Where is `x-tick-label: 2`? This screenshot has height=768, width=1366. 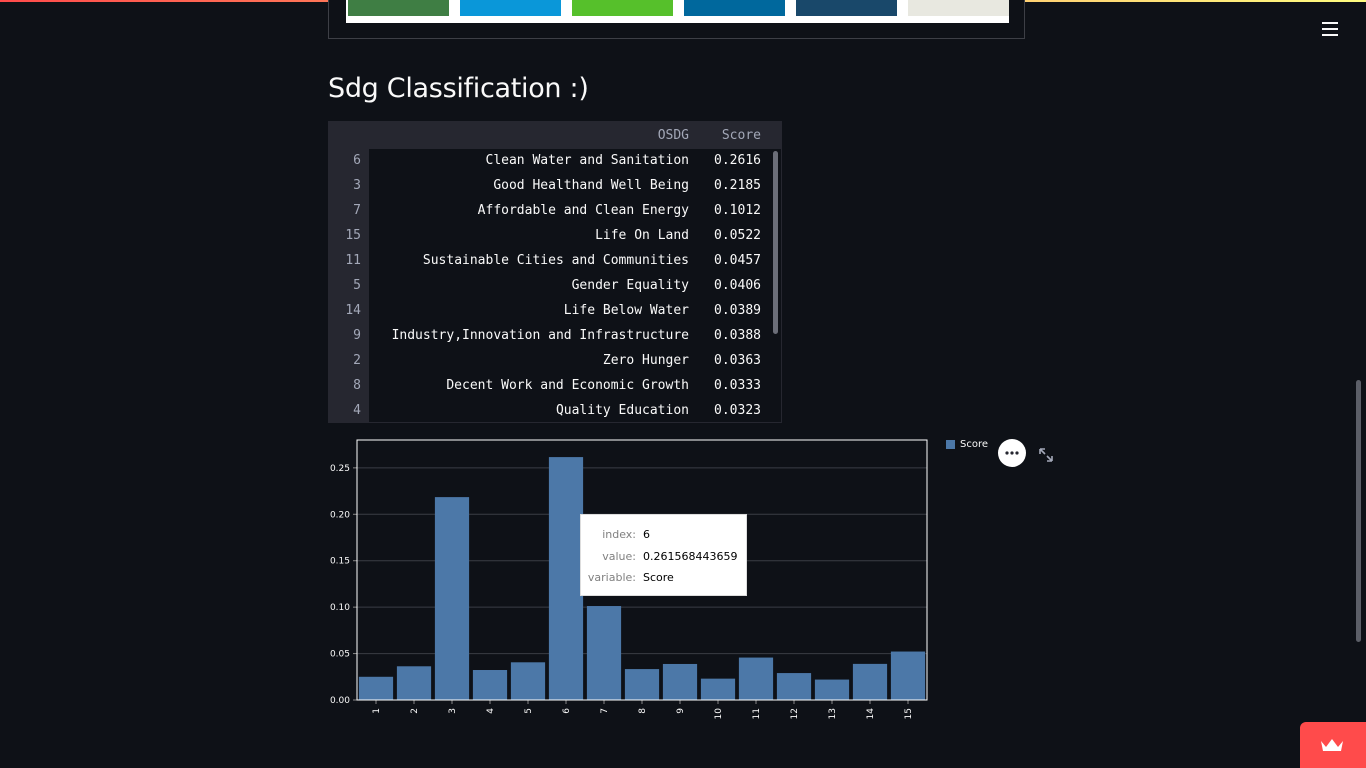
x-tick-label: 2 is located at coordinates (415, 711).